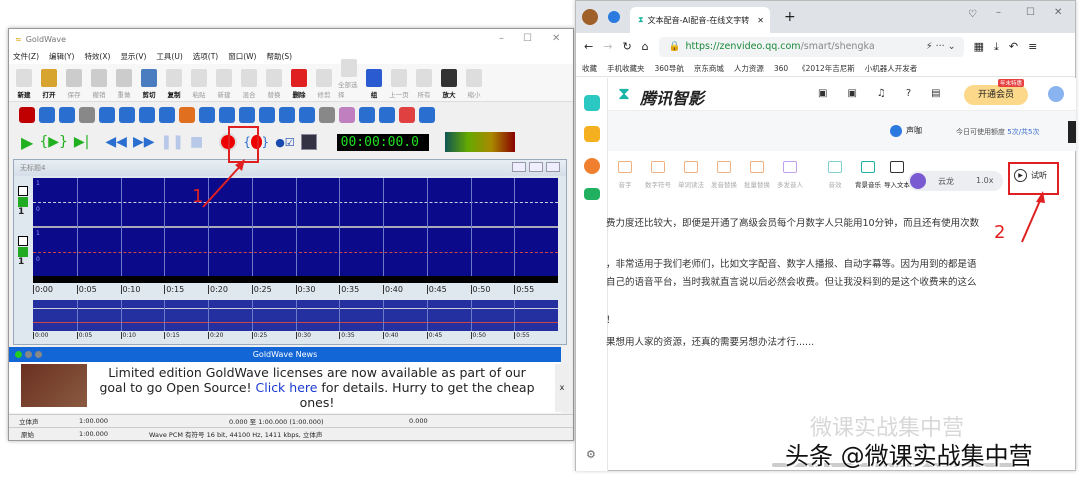 This screenshot has width=1080, height=479. I want to click on menu-item: 显示(V), so click(133, 56).